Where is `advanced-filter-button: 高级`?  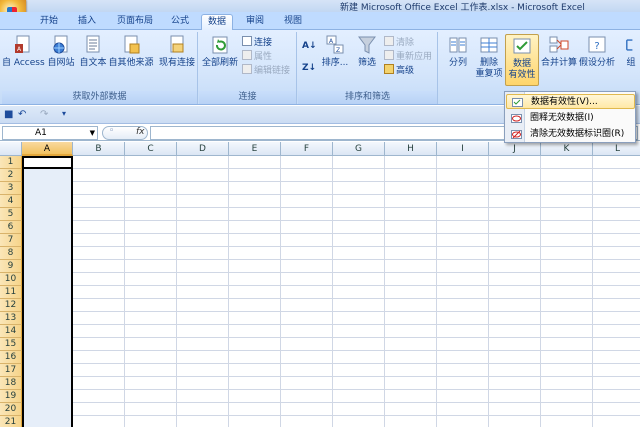
advanced-filter-button: 高级 is located at coordinates (399, 70).